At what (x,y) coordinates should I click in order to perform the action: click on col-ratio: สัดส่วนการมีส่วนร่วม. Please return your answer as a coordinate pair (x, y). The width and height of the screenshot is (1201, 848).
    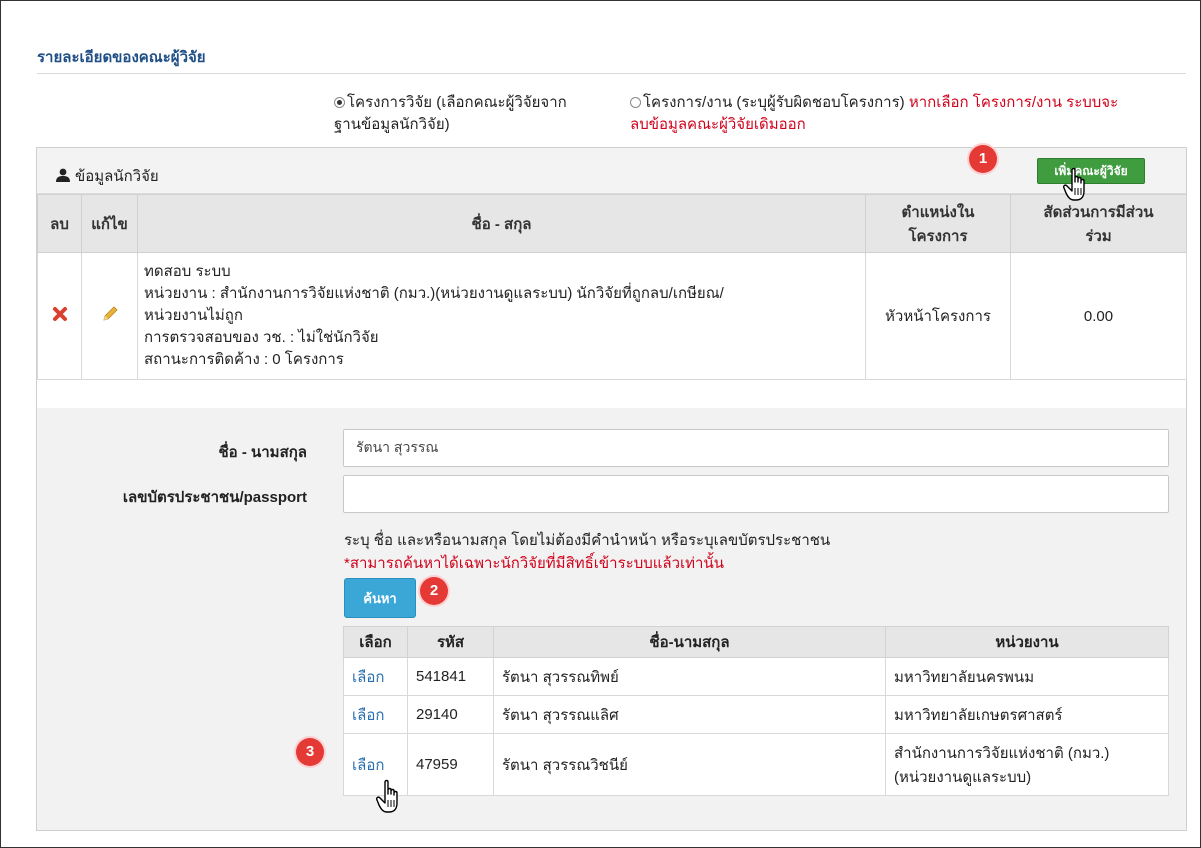
    Looking at the image, I should click on (1098, 223).